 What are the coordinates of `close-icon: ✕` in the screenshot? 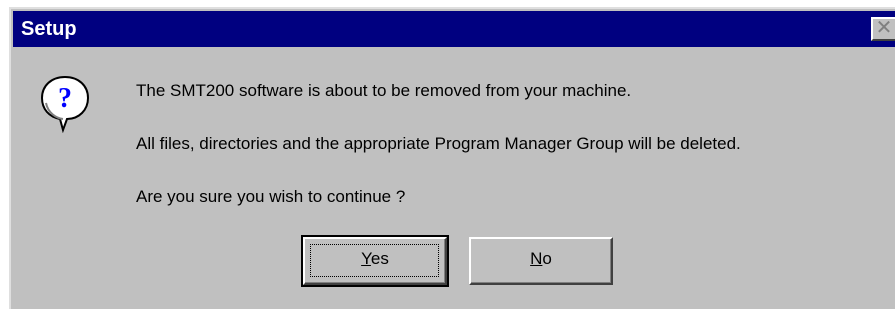 It's located at (884, 28).